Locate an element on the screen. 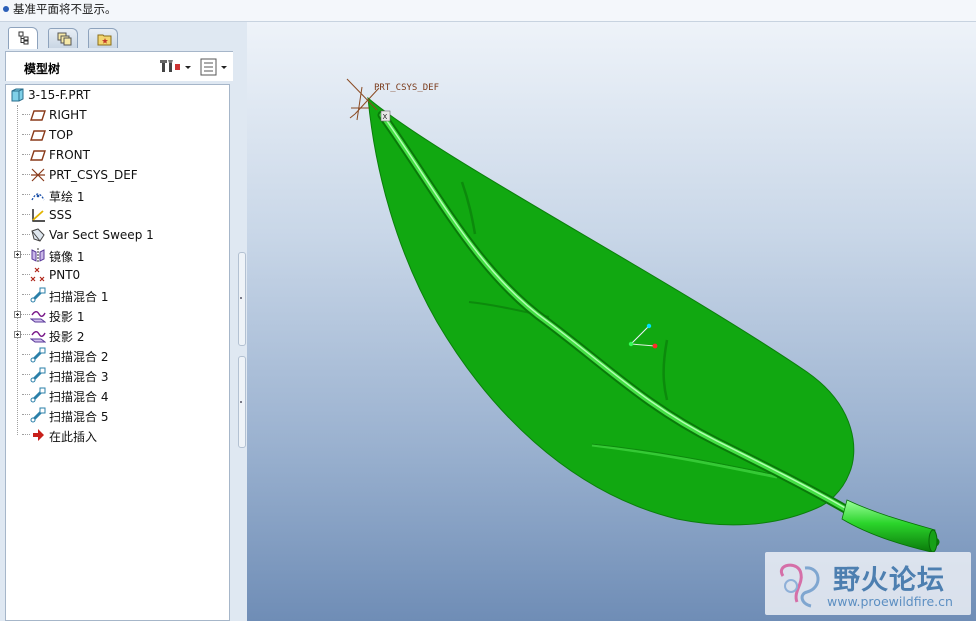  tree-show-icon is located at coordinates (213, 67).